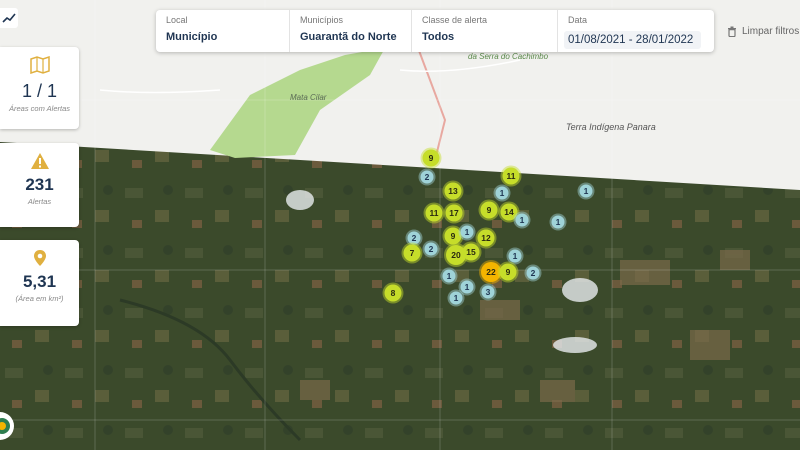 The image size is (800, 450). Describe the element at coordinates (39, 298) in the screenshot. I see `stat-area-caption: (Área em km²)` at that location.